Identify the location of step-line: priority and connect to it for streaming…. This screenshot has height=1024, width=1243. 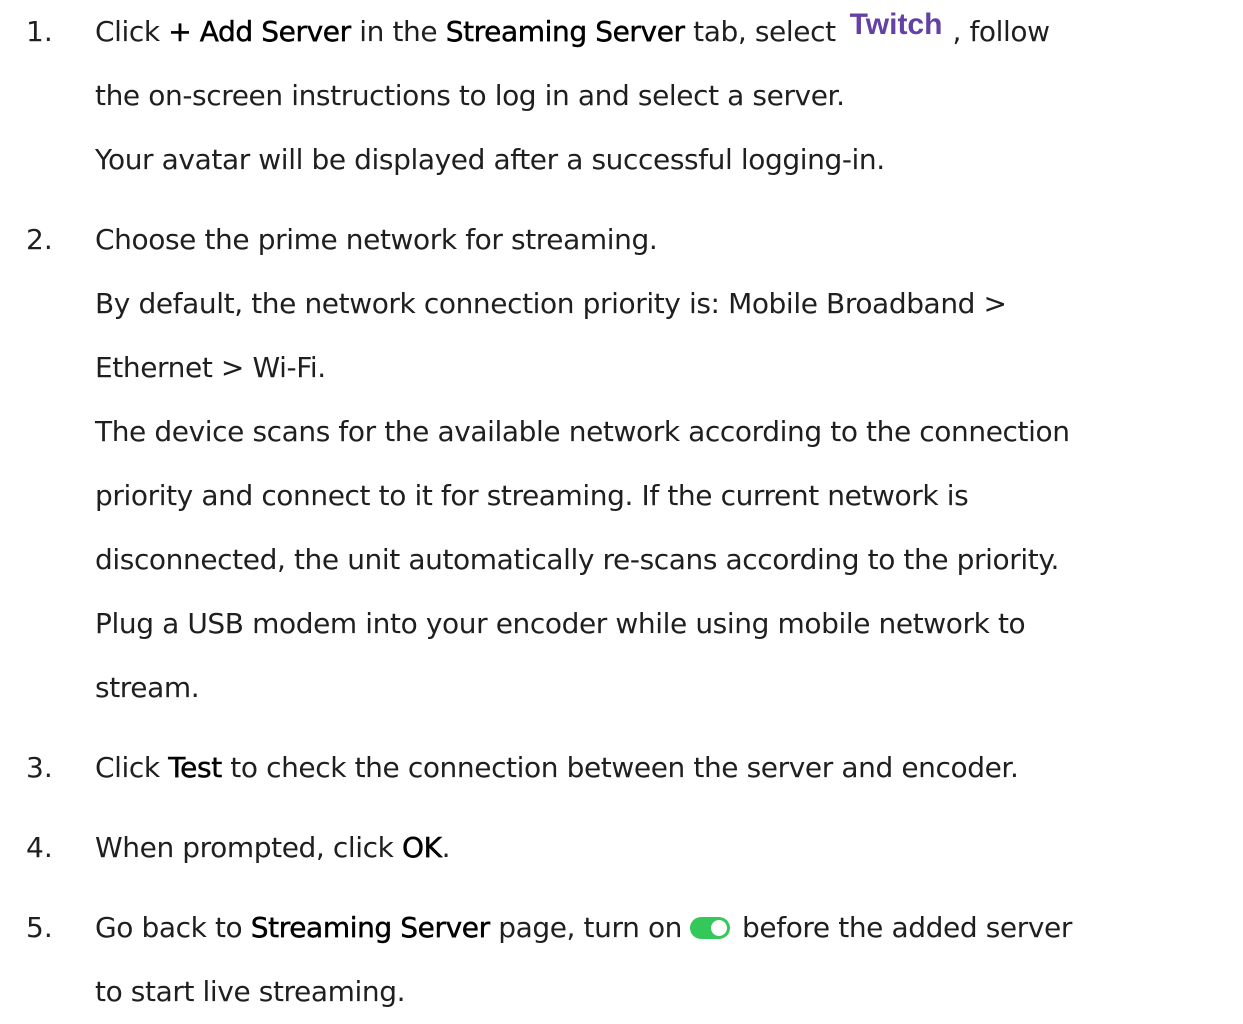
(532, 495).